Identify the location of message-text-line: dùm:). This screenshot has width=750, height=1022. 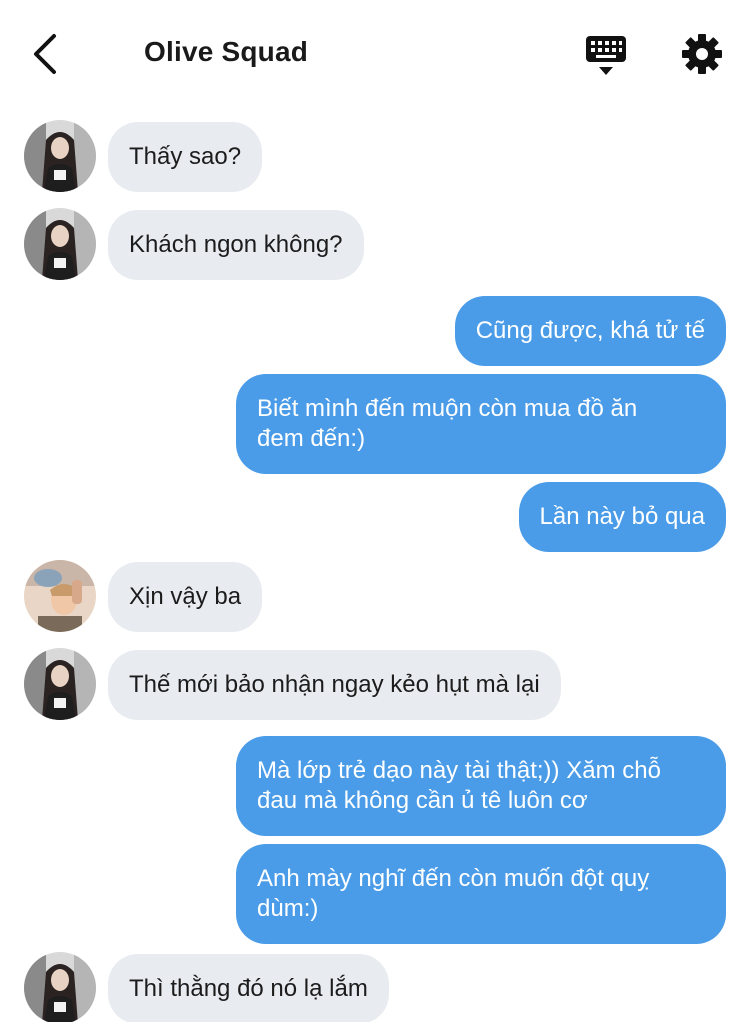
(288, 908).